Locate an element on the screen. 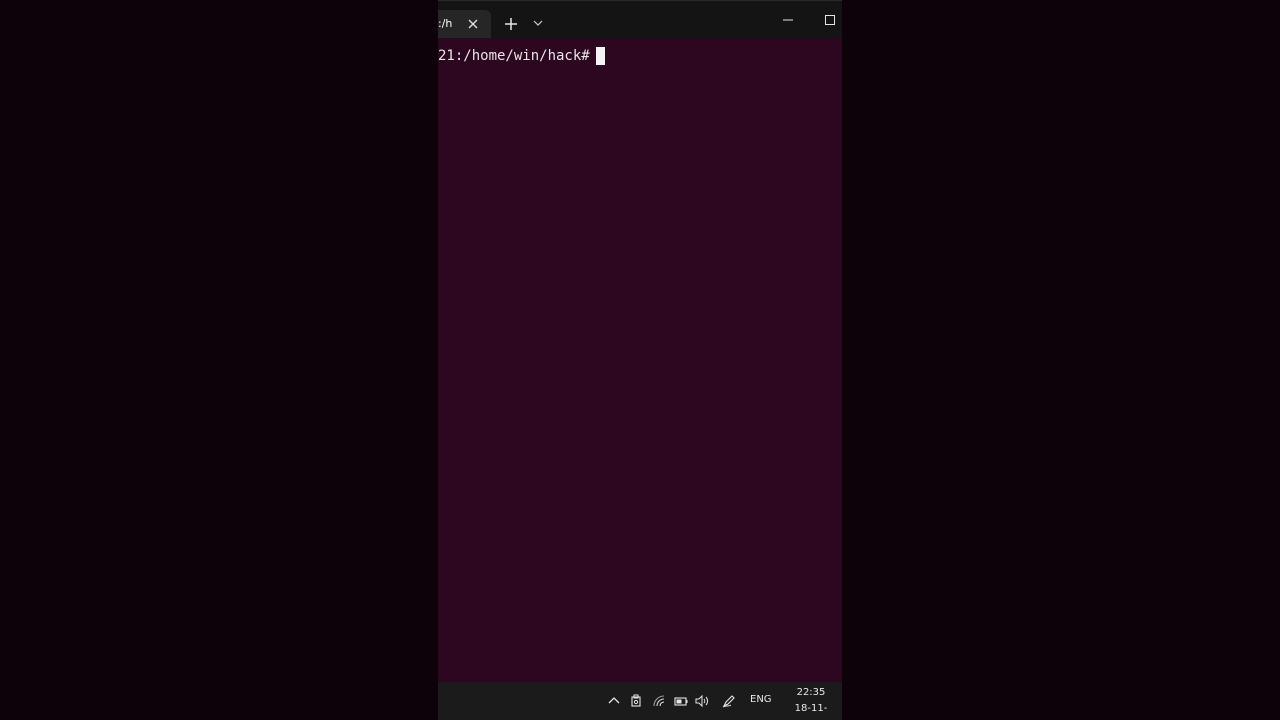  clock: 22:35 18-11-2022 is located at coordinates (811, 702).